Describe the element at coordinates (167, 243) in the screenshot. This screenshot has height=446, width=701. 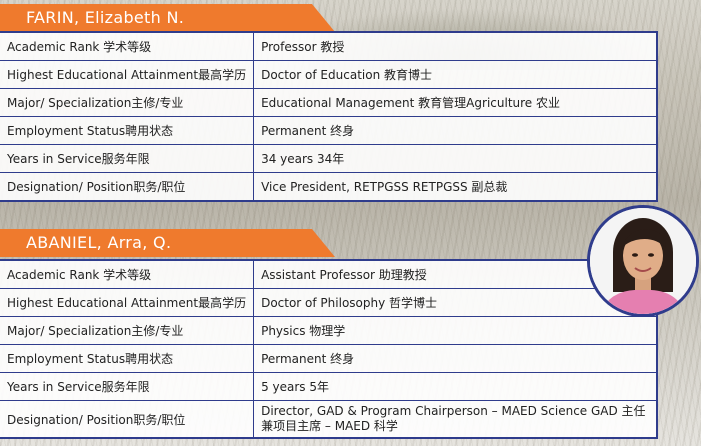
I see `profile-name-tab: ABANIEL, Arra, Q.` at that location.